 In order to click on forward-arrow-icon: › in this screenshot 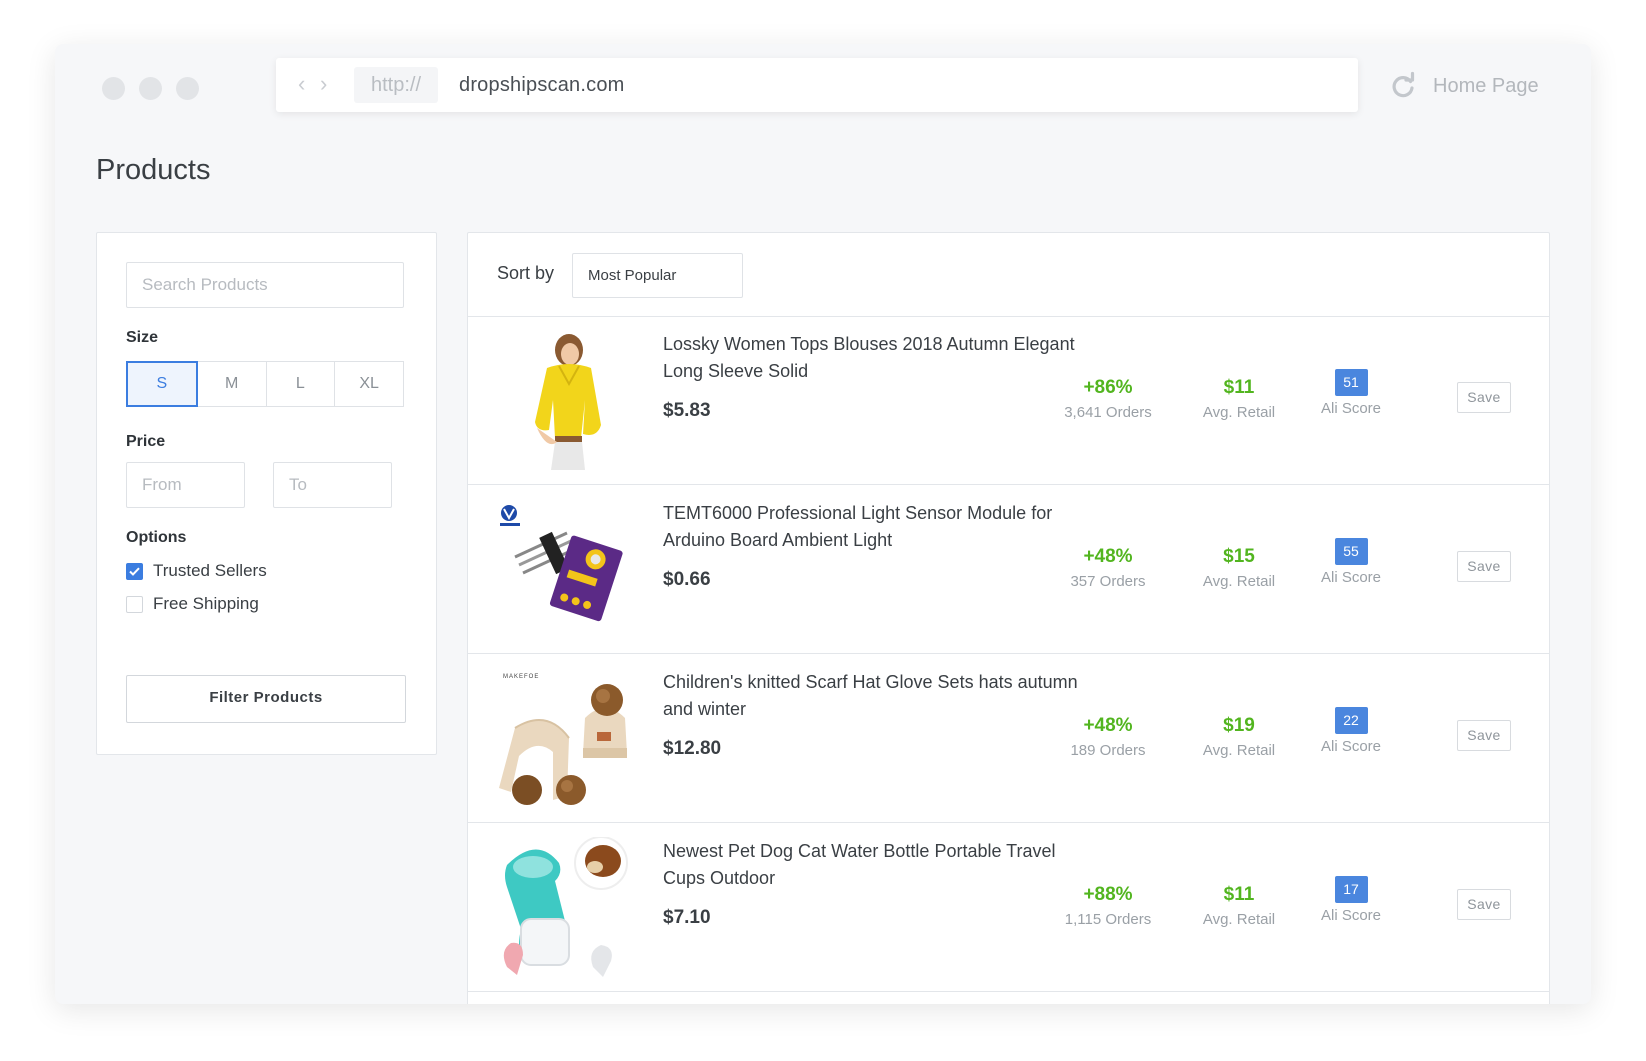, I will do `click(323, 84)`.